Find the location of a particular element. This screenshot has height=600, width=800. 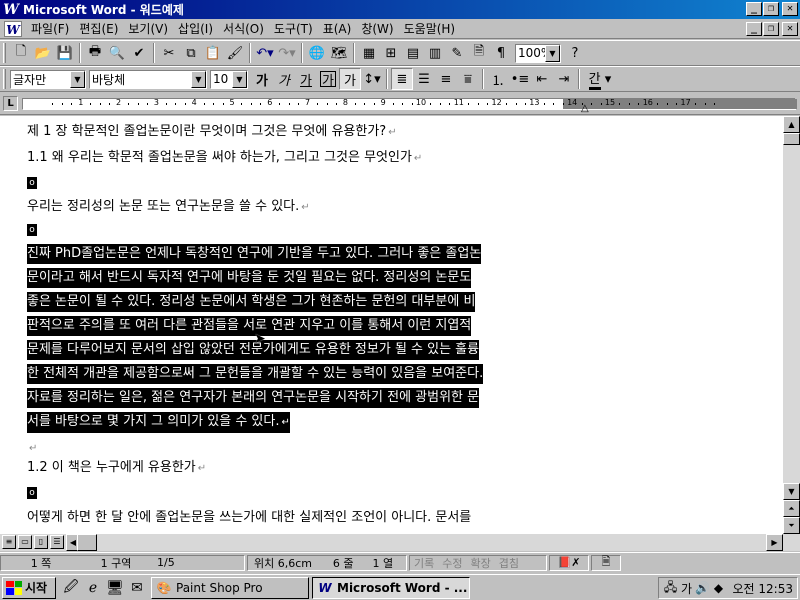

status-rec: 기록 is located at coordinates (424, 563).